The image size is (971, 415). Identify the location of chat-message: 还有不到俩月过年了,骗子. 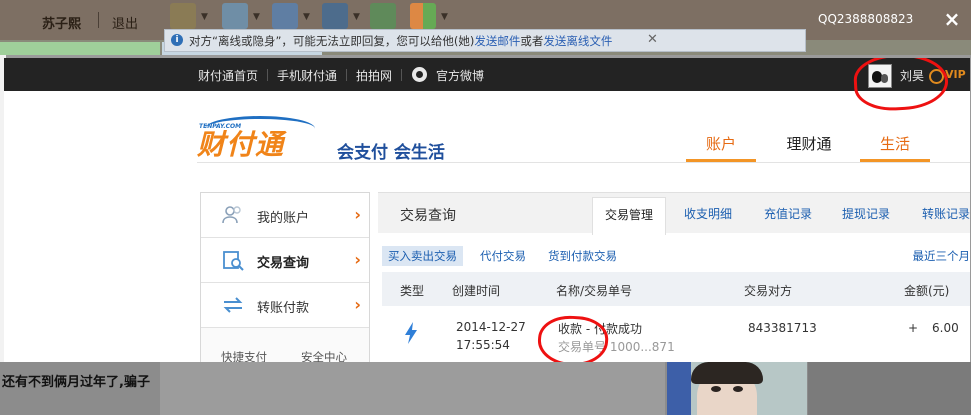
(76, 382).